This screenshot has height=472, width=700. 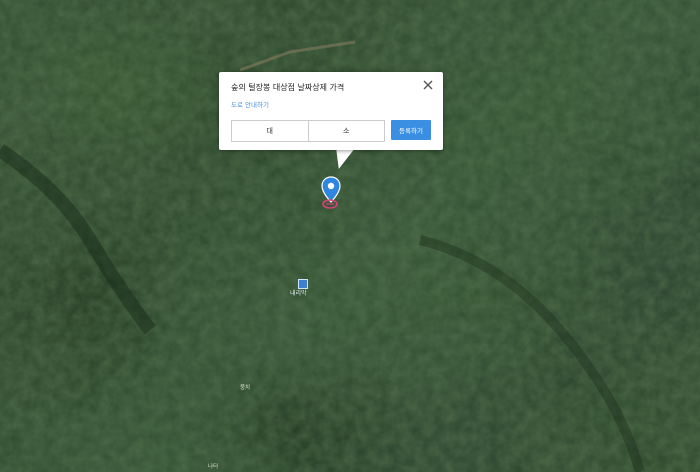 What do you see at coordinates (288, 87) in the screenshot?
I see `popup-title: 숲의 털장봉 대상점 날짜상제 가격` at bounding box center [288, 87].